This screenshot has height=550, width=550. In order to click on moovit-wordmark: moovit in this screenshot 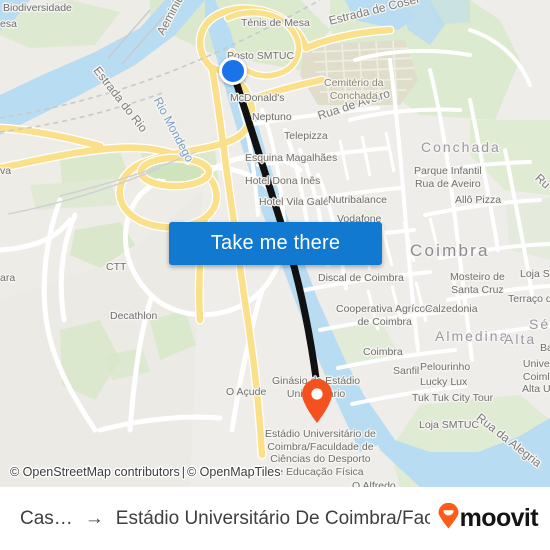, I will do `click(499, 518)`.